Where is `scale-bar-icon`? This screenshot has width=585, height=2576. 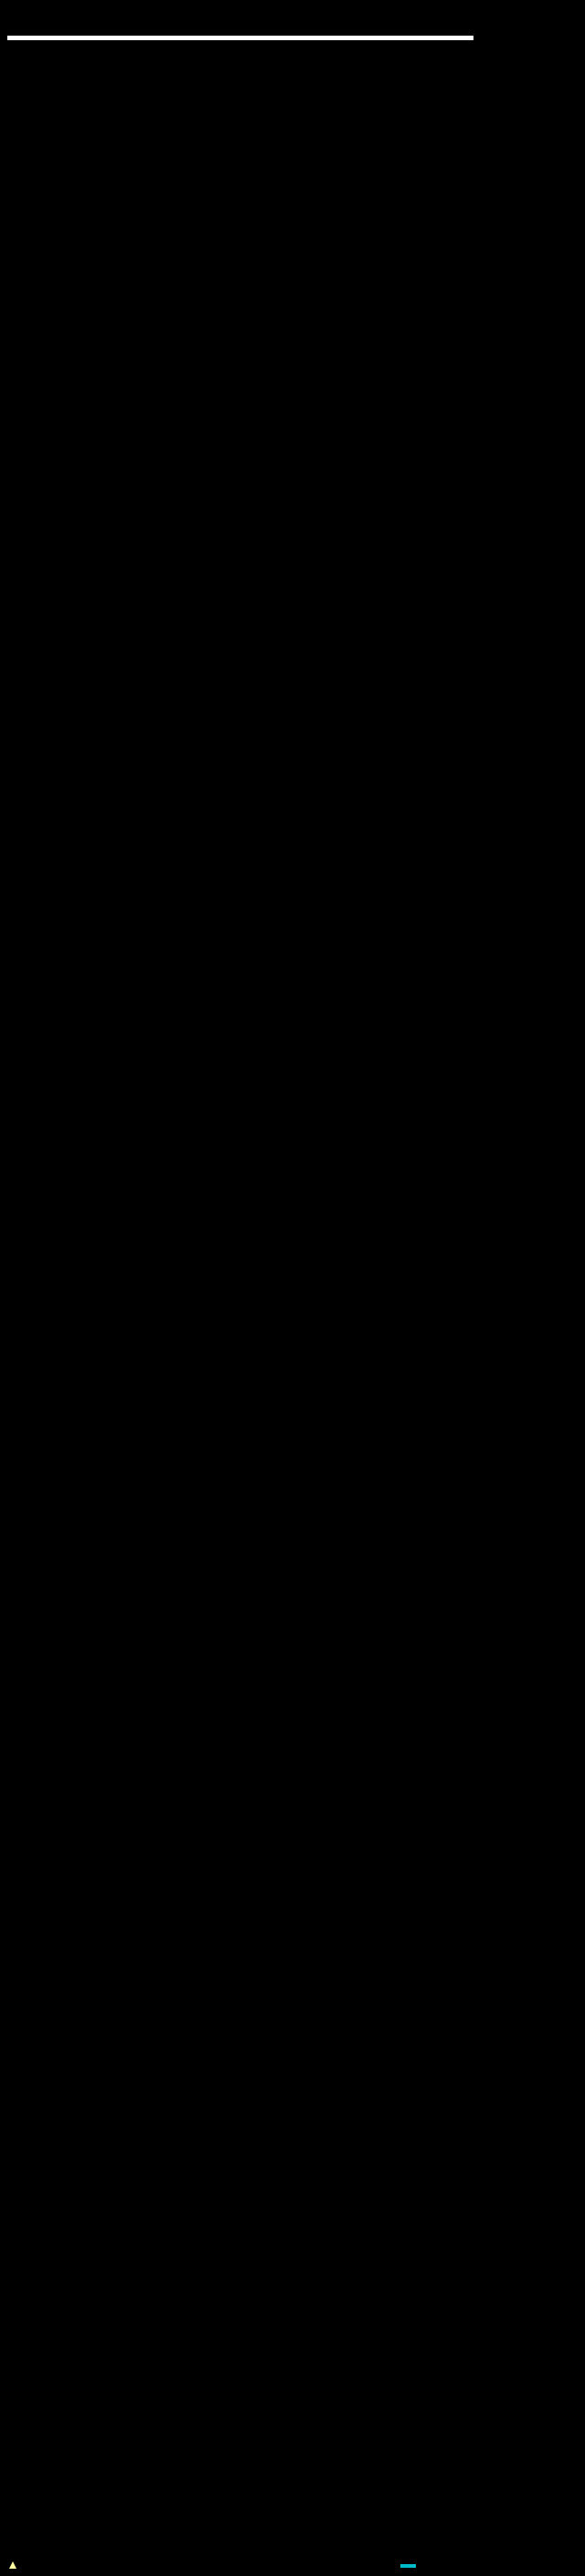
scale-bar-icon is located at coordinates (408, 2565).